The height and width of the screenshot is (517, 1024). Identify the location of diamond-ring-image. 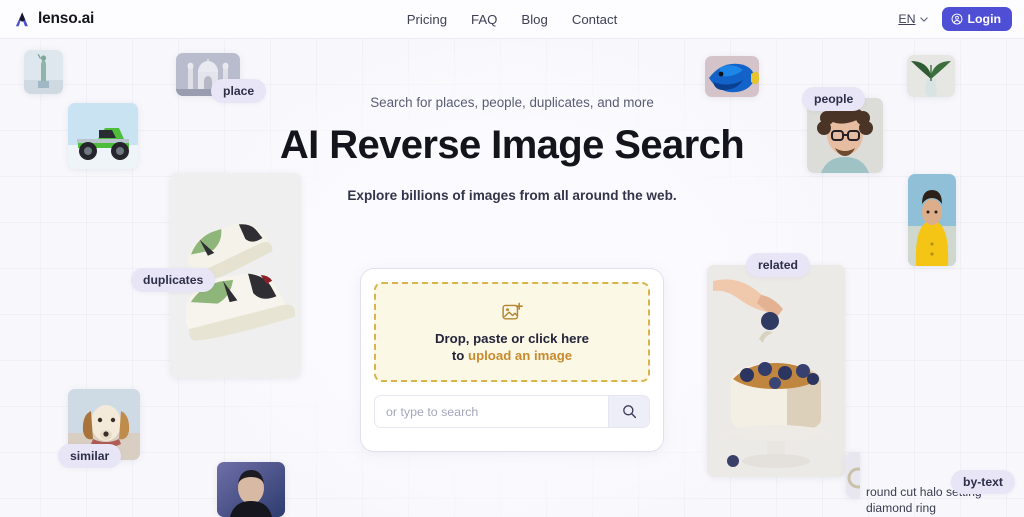
(853, 475).